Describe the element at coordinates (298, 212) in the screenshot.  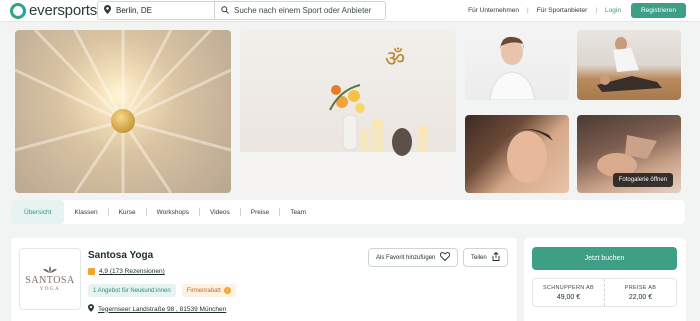
I see `tab-team: Team` at that location.